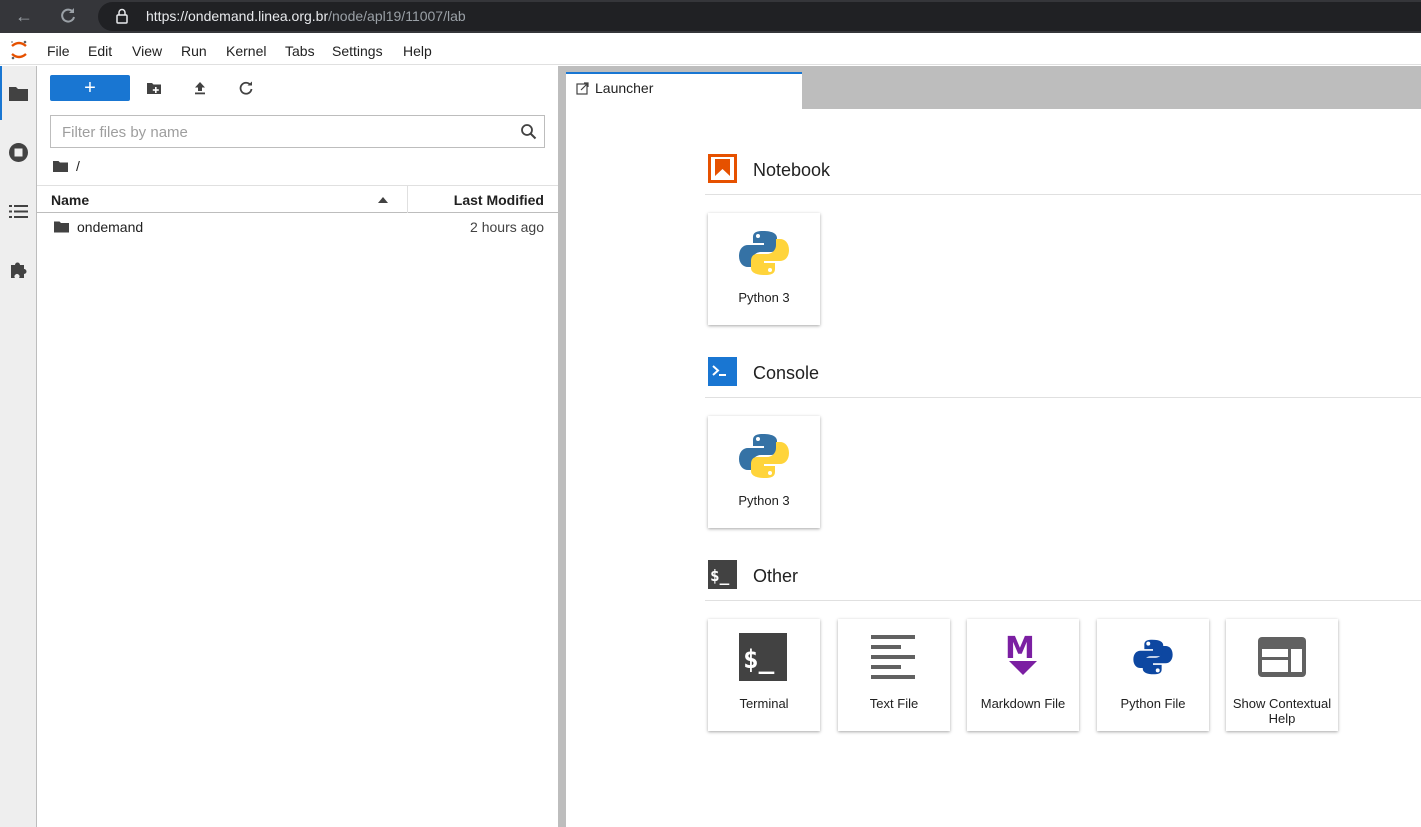 Image resolution: width=1421 pixels, height=827 pixels. What do you see at coordinates (246, 51) in the screenshot?
I see `menu-kernel: Kernel` at bounding box center [246, 51].